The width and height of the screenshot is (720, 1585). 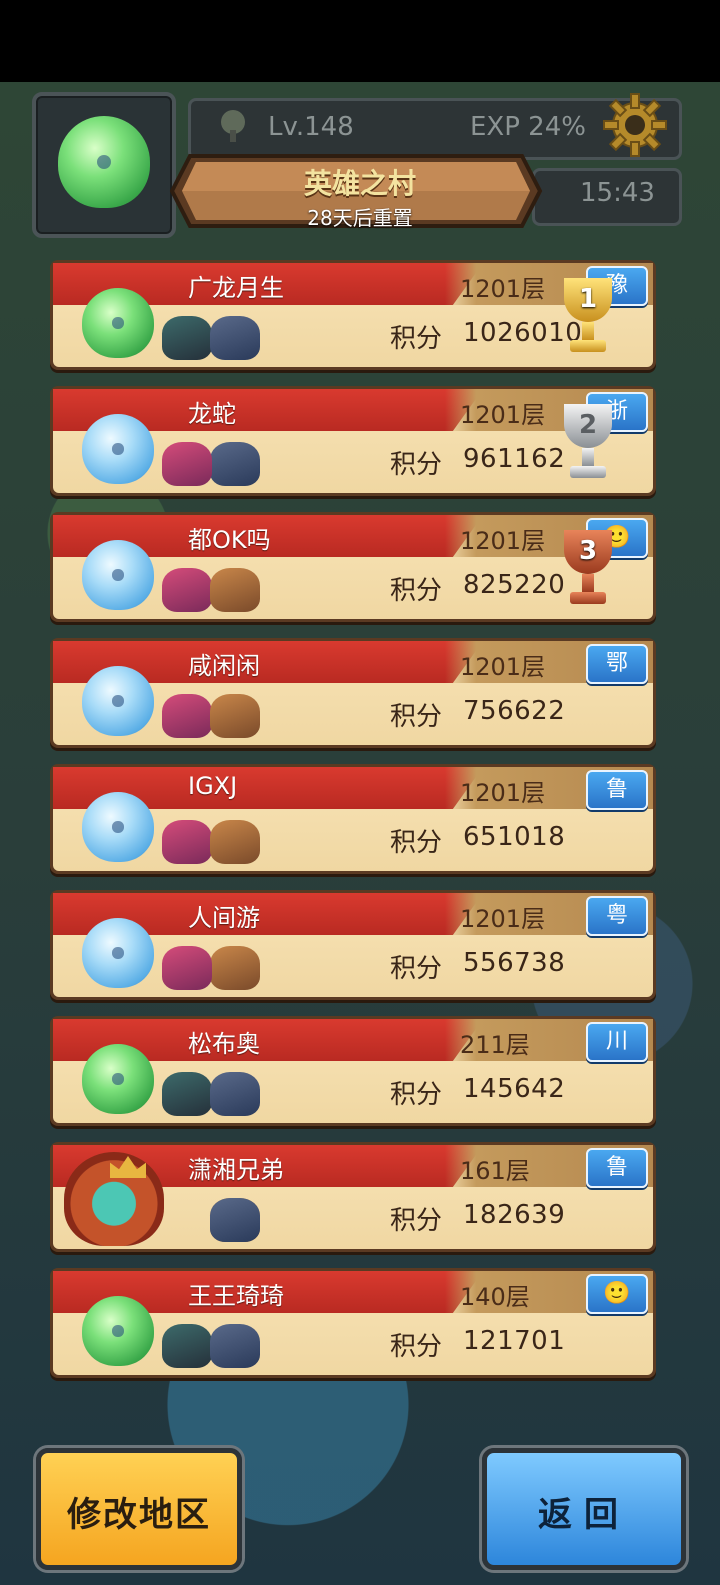 I want to click on player-name: IGXJ, so click(x=213, y=786).